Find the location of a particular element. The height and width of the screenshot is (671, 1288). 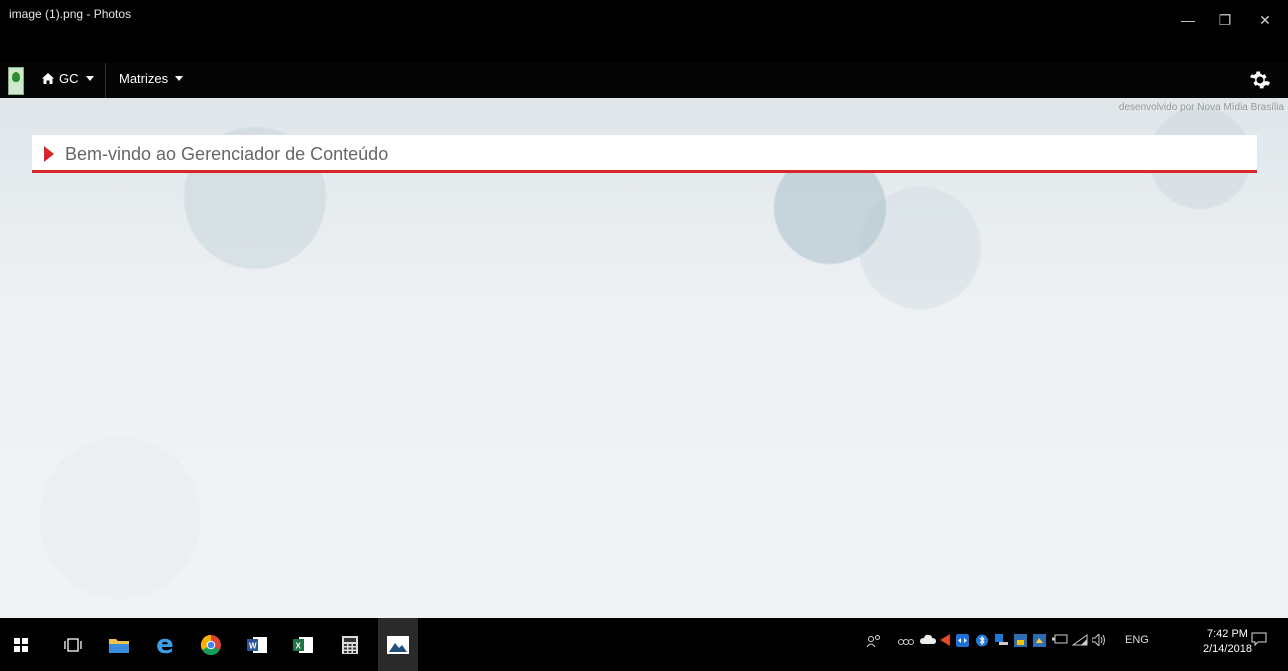

system-clock: 7:42 PM 2/14/2018 is located at coordinates (1227, 642).